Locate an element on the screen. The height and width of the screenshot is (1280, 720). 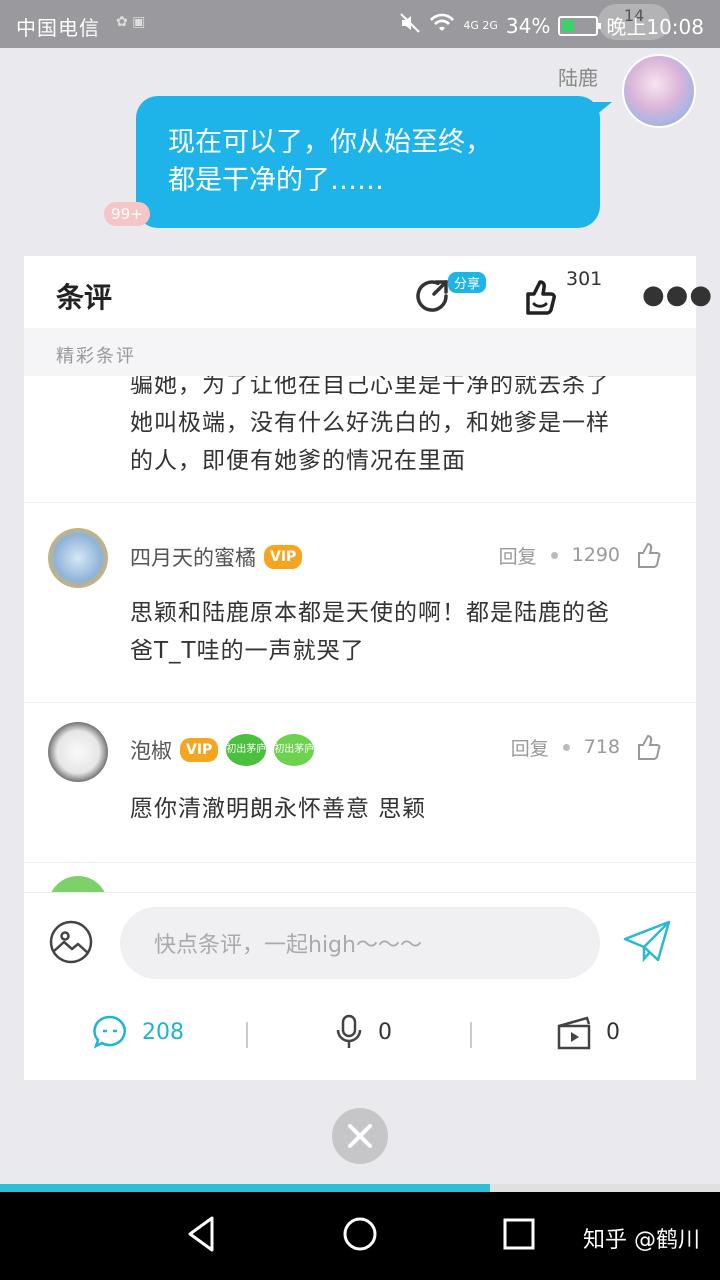
status-right: 4G 2G 34% 晚上10:08 is located at coordinates (551, 25).